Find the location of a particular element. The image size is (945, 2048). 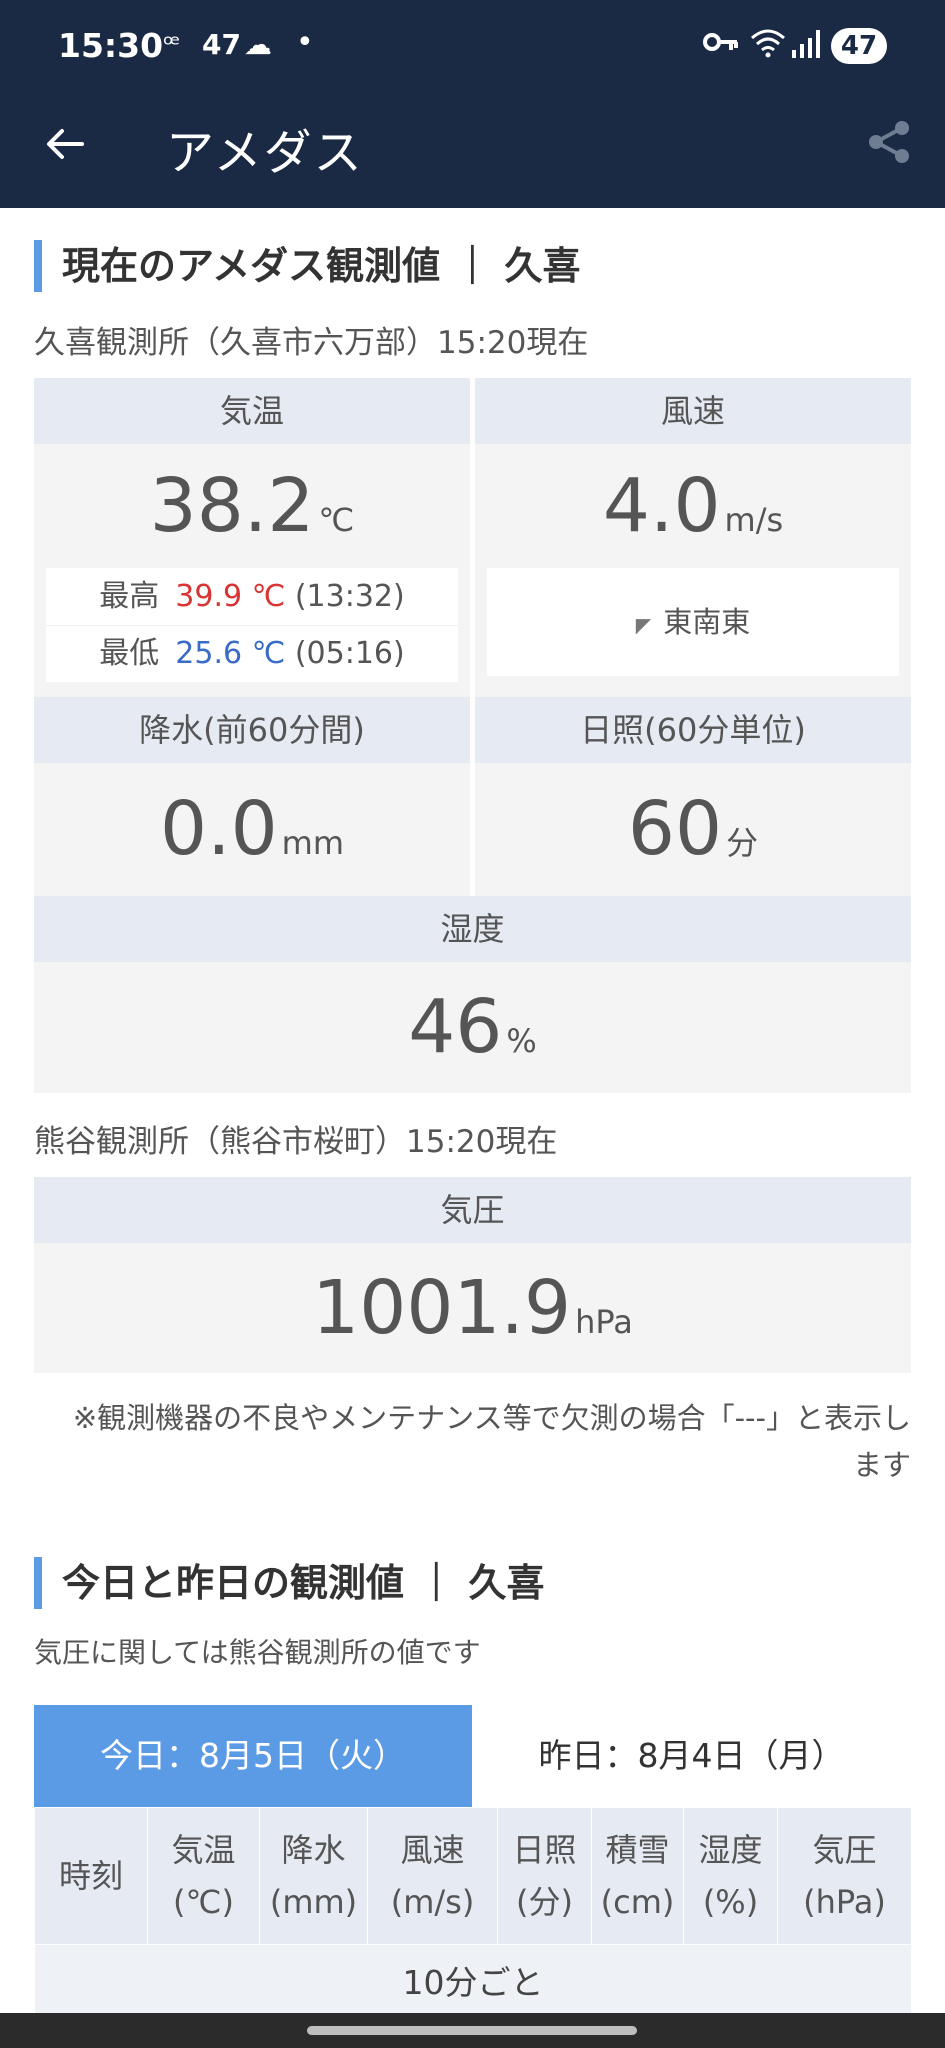

humidity-card: 湿度 46% is located at coordinates (472, 994).